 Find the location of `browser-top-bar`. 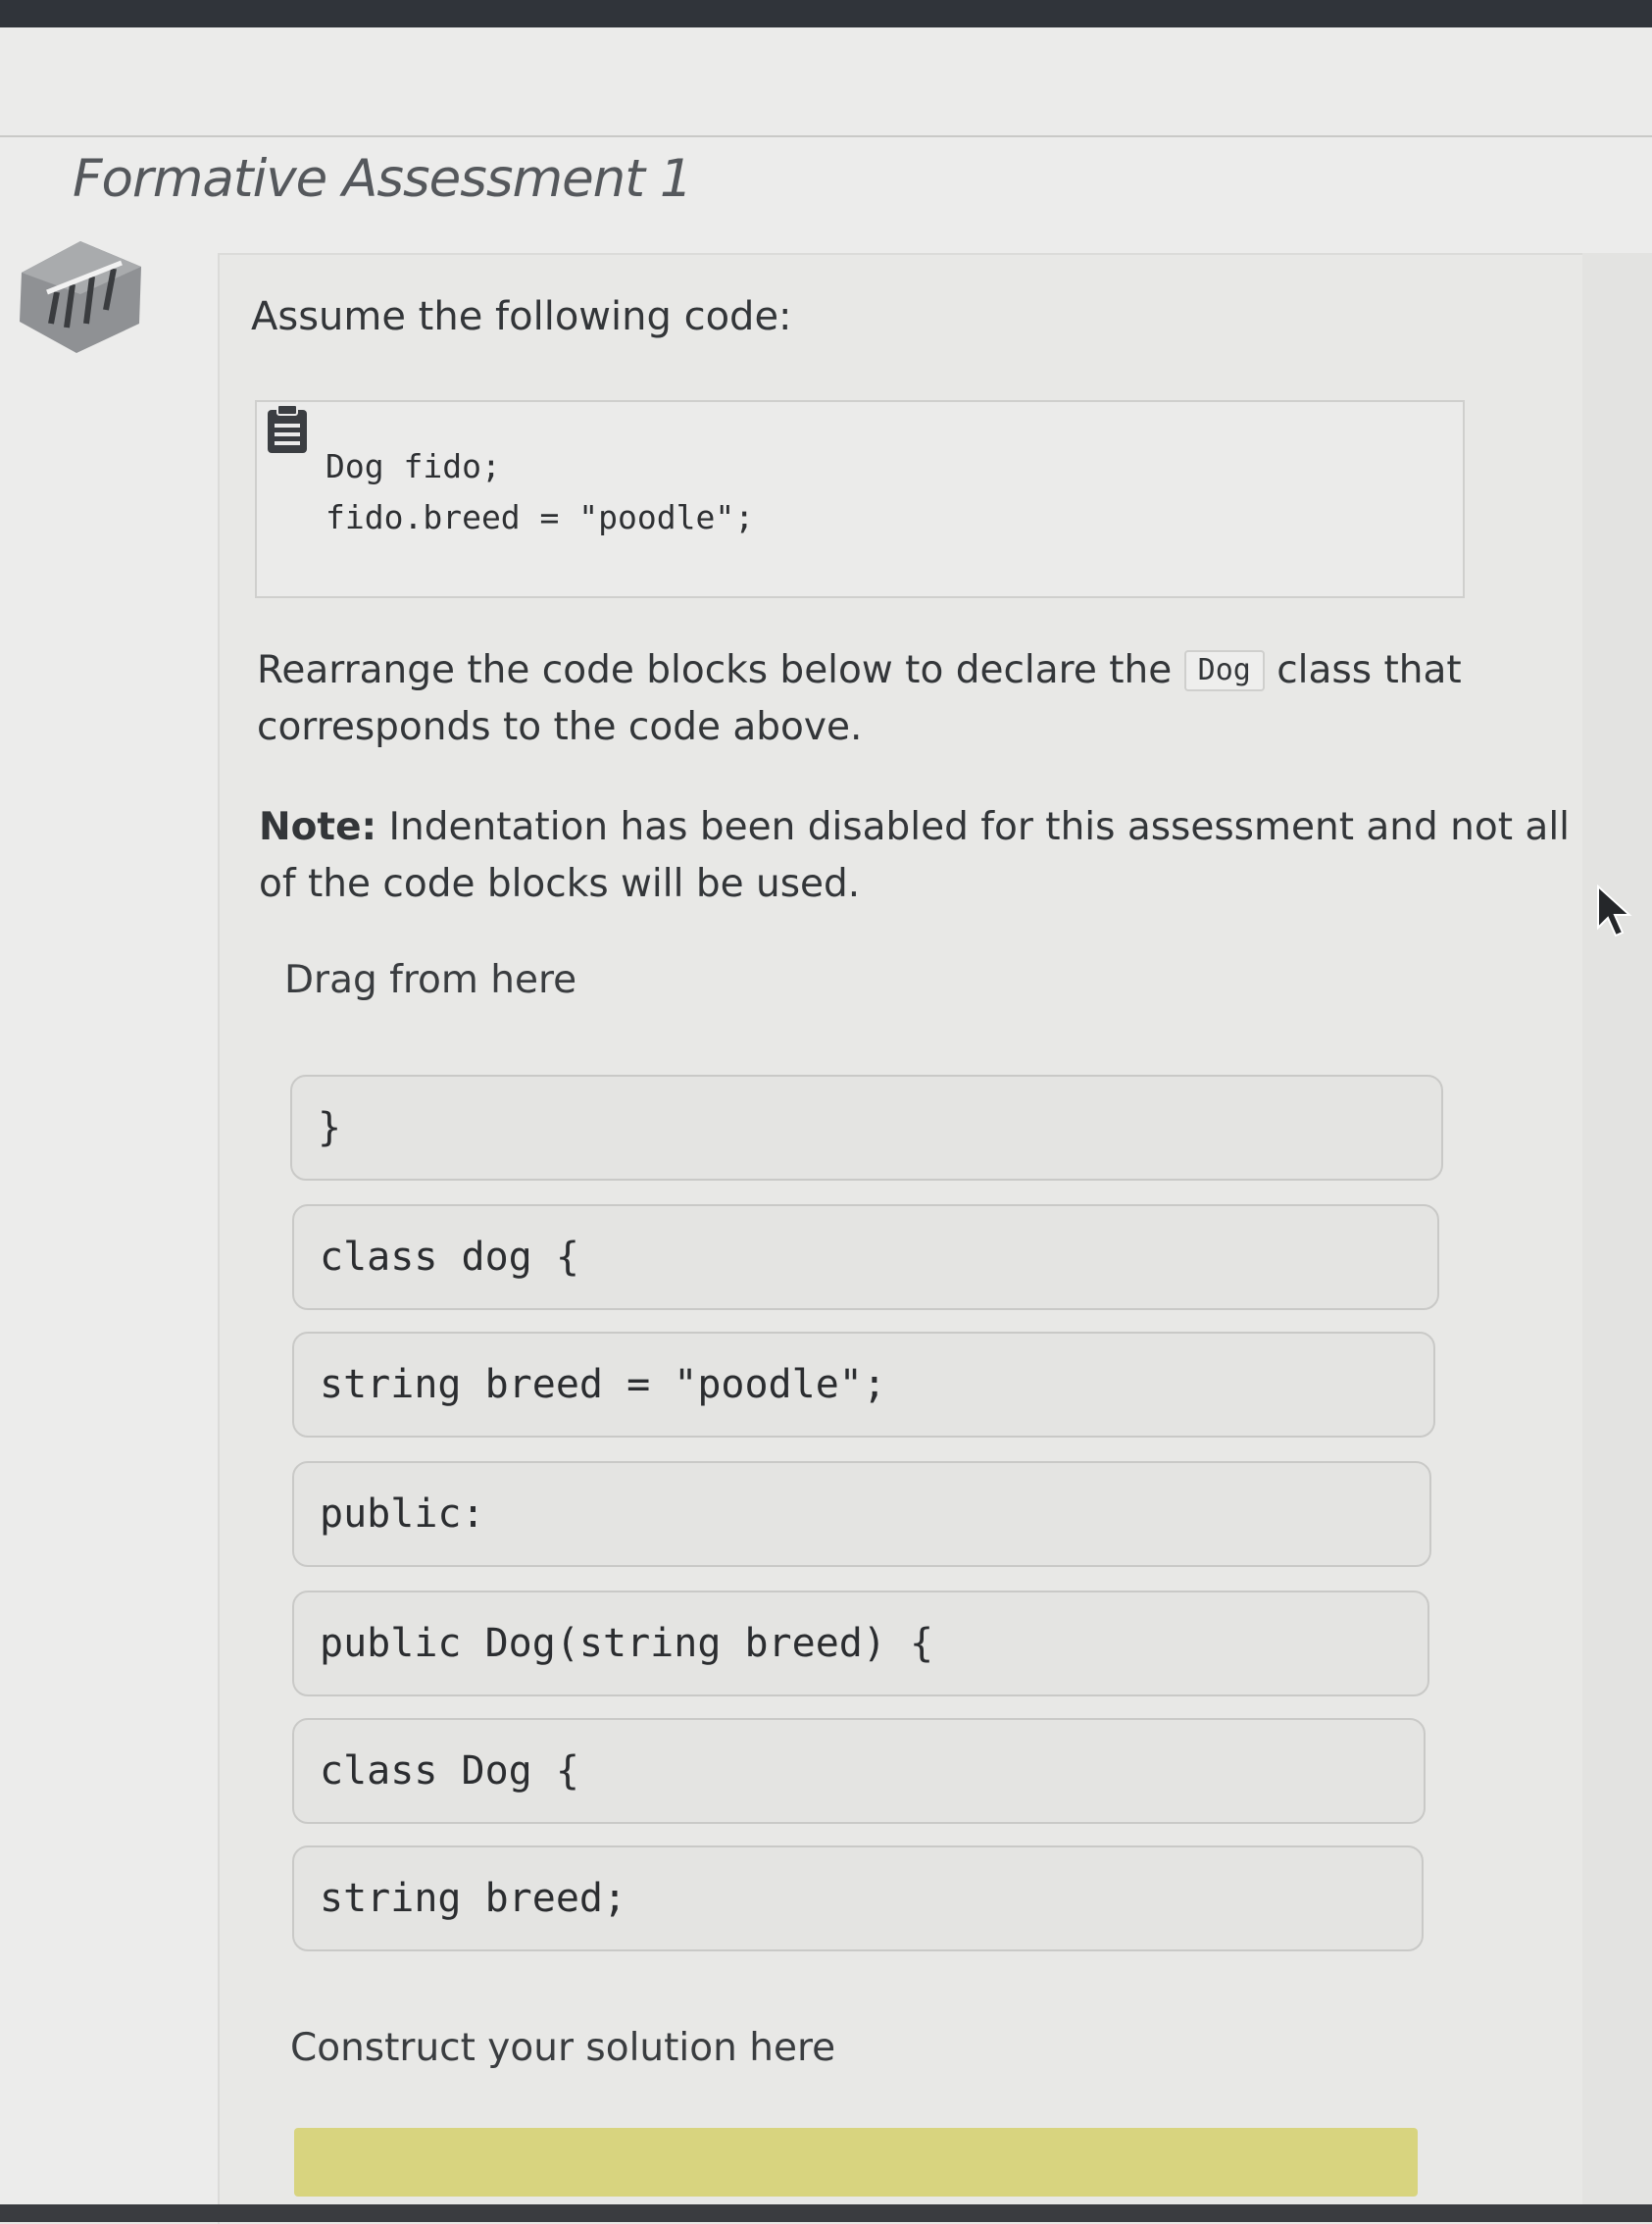

browser-top-bar is located at coordinates (826, 13).